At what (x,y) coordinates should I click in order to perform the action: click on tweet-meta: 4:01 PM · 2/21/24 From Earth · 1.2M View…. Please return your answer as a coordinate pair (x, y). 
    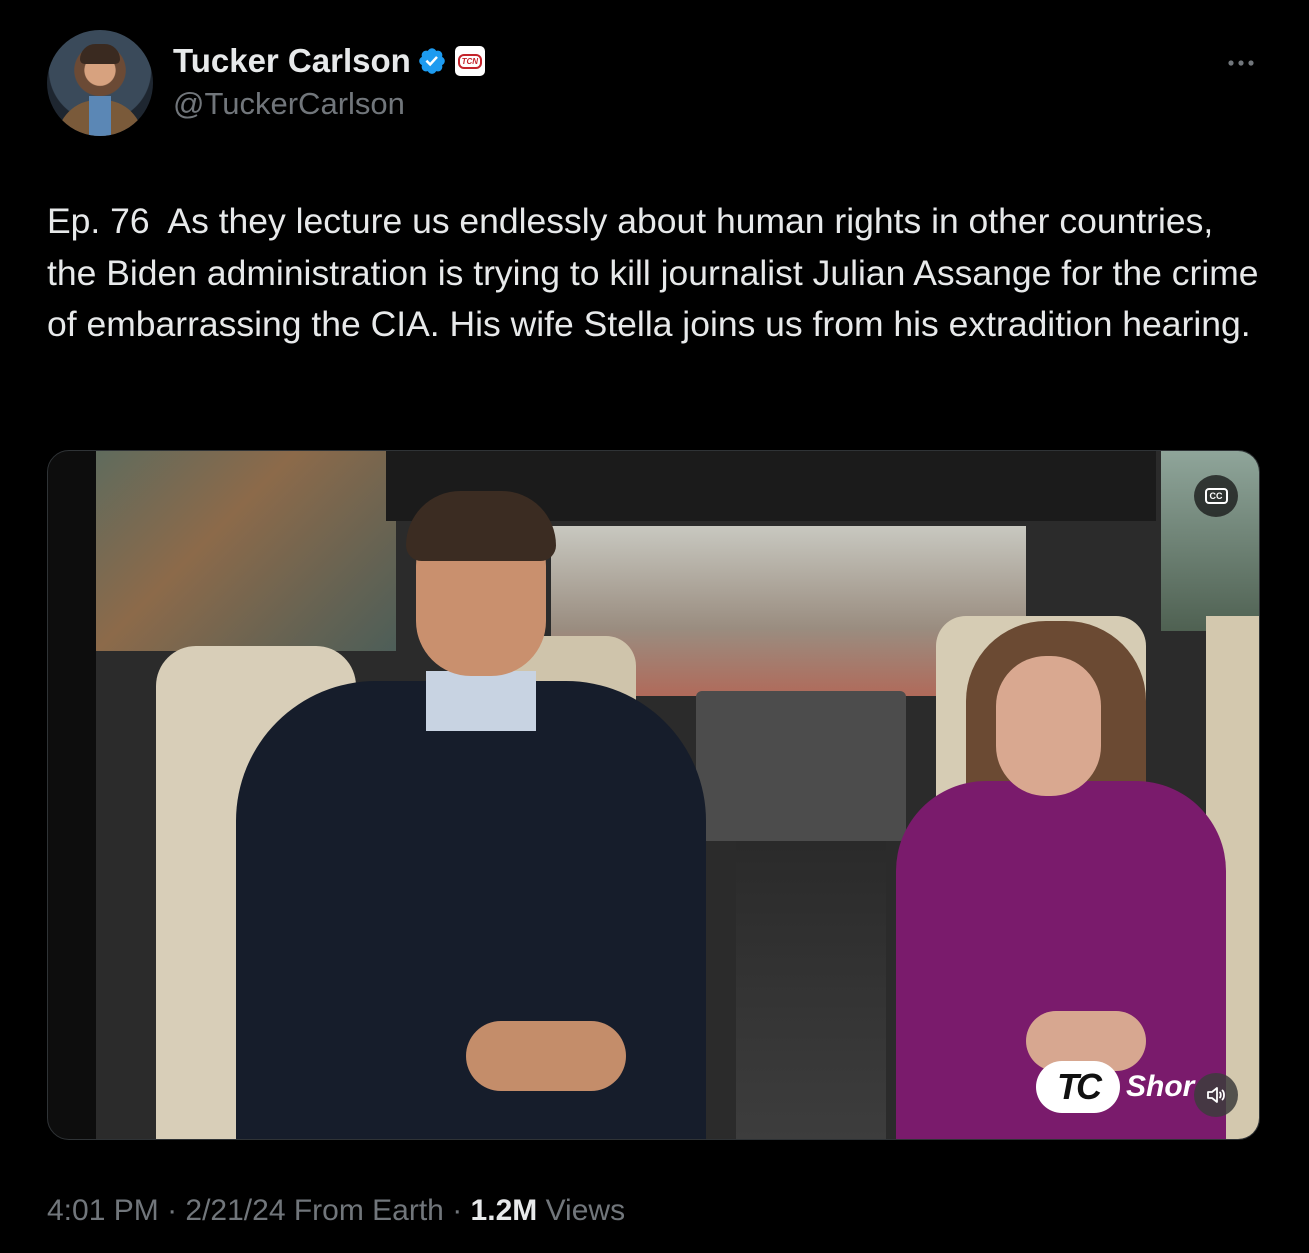
    Looking at the image, I should click on (336, 1211).